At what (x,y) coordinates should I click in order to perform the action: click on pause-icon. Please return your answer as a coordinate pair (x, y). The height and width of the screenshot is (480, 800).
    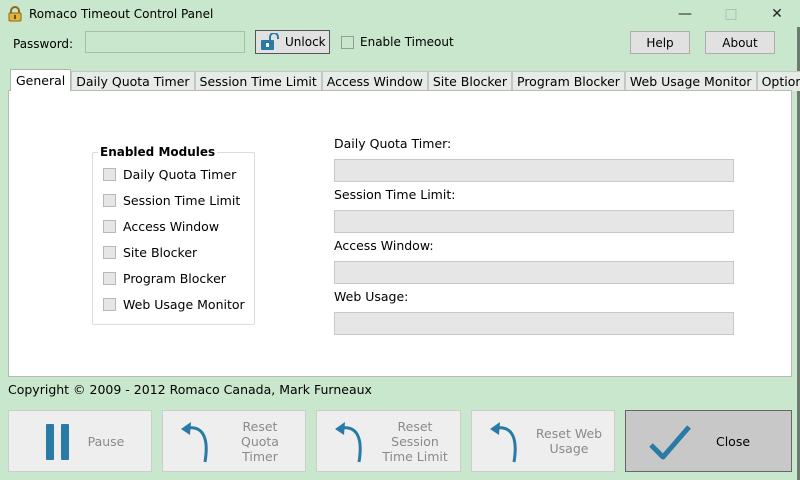
    Looking at the image, I should click on (57, 442).